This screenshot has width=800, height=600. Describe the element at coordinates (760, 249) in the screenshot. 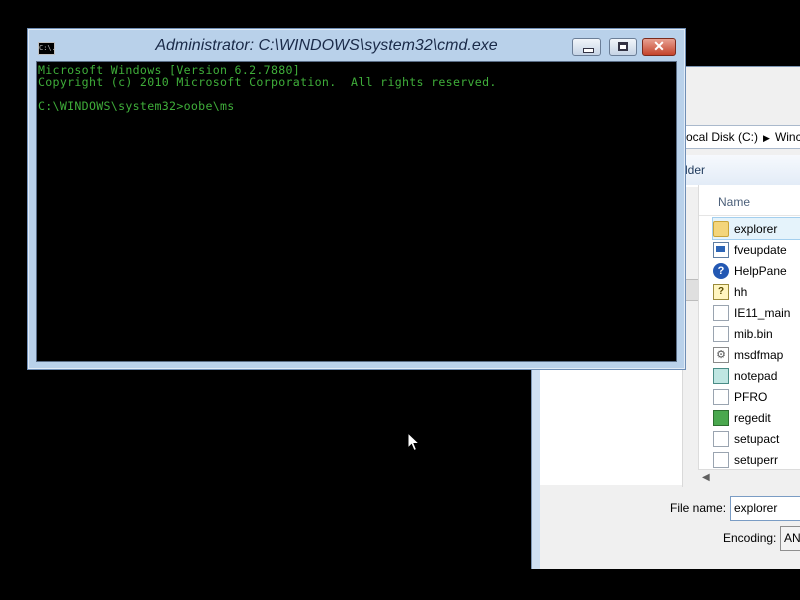

I see `file-name: fveupdate` at that location.